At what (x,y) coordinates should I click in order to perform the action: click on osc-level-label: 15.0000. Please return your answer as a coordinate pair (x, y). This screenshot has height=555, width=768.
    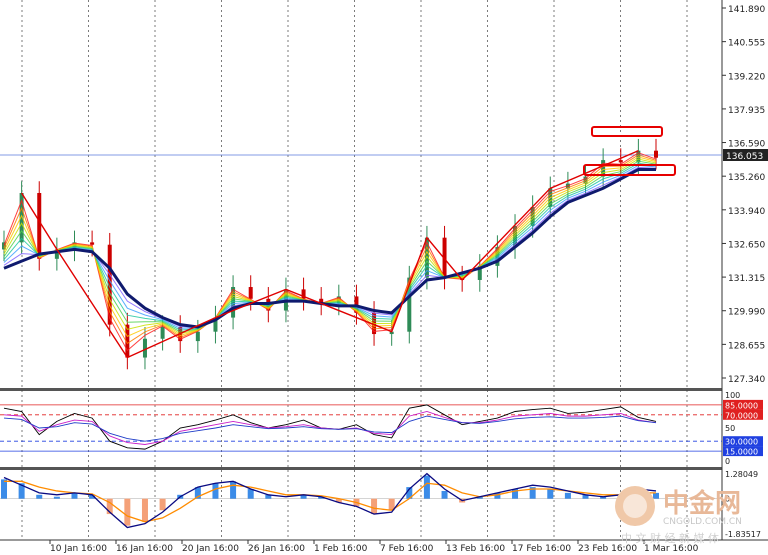
    Looking at the image, I should click on (741, 452).